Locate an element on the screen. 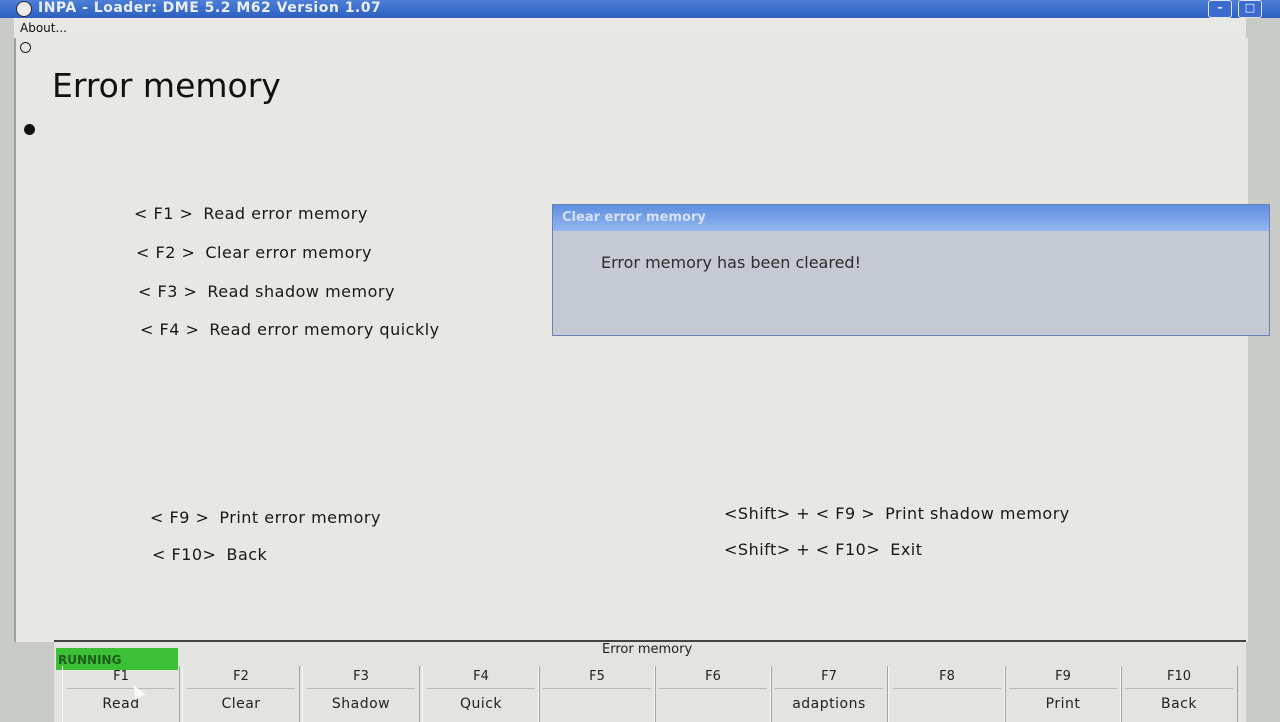 This screenshot has width=1280, height=722. fkey-f4: F4 Quick is located at coordinates (481, 694).